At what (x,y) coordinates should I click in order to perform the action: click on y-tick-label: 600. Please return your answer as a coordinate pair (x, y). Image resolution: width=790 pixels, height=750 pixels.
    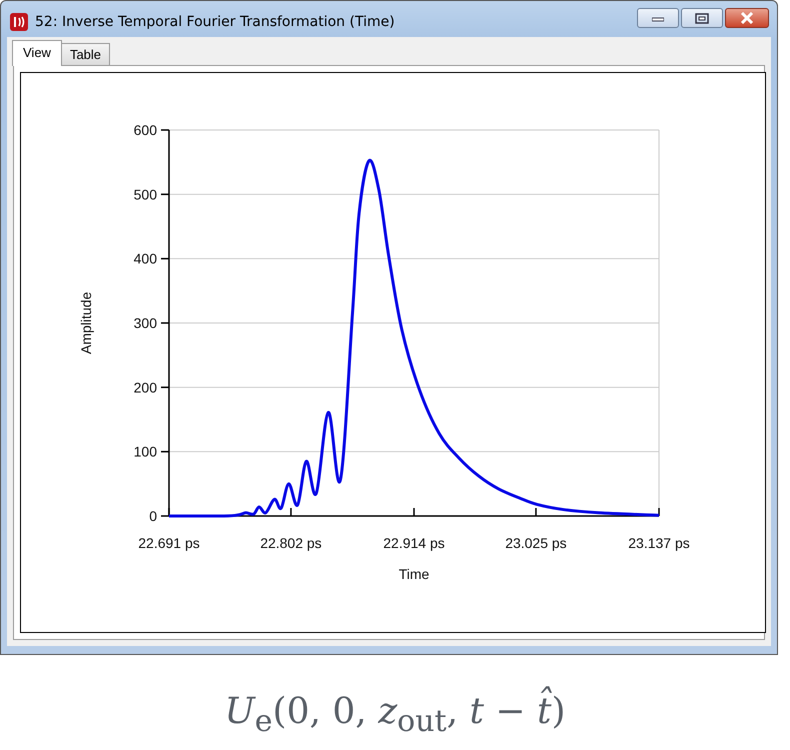
    Looking at the image, I should click on (145, 130).